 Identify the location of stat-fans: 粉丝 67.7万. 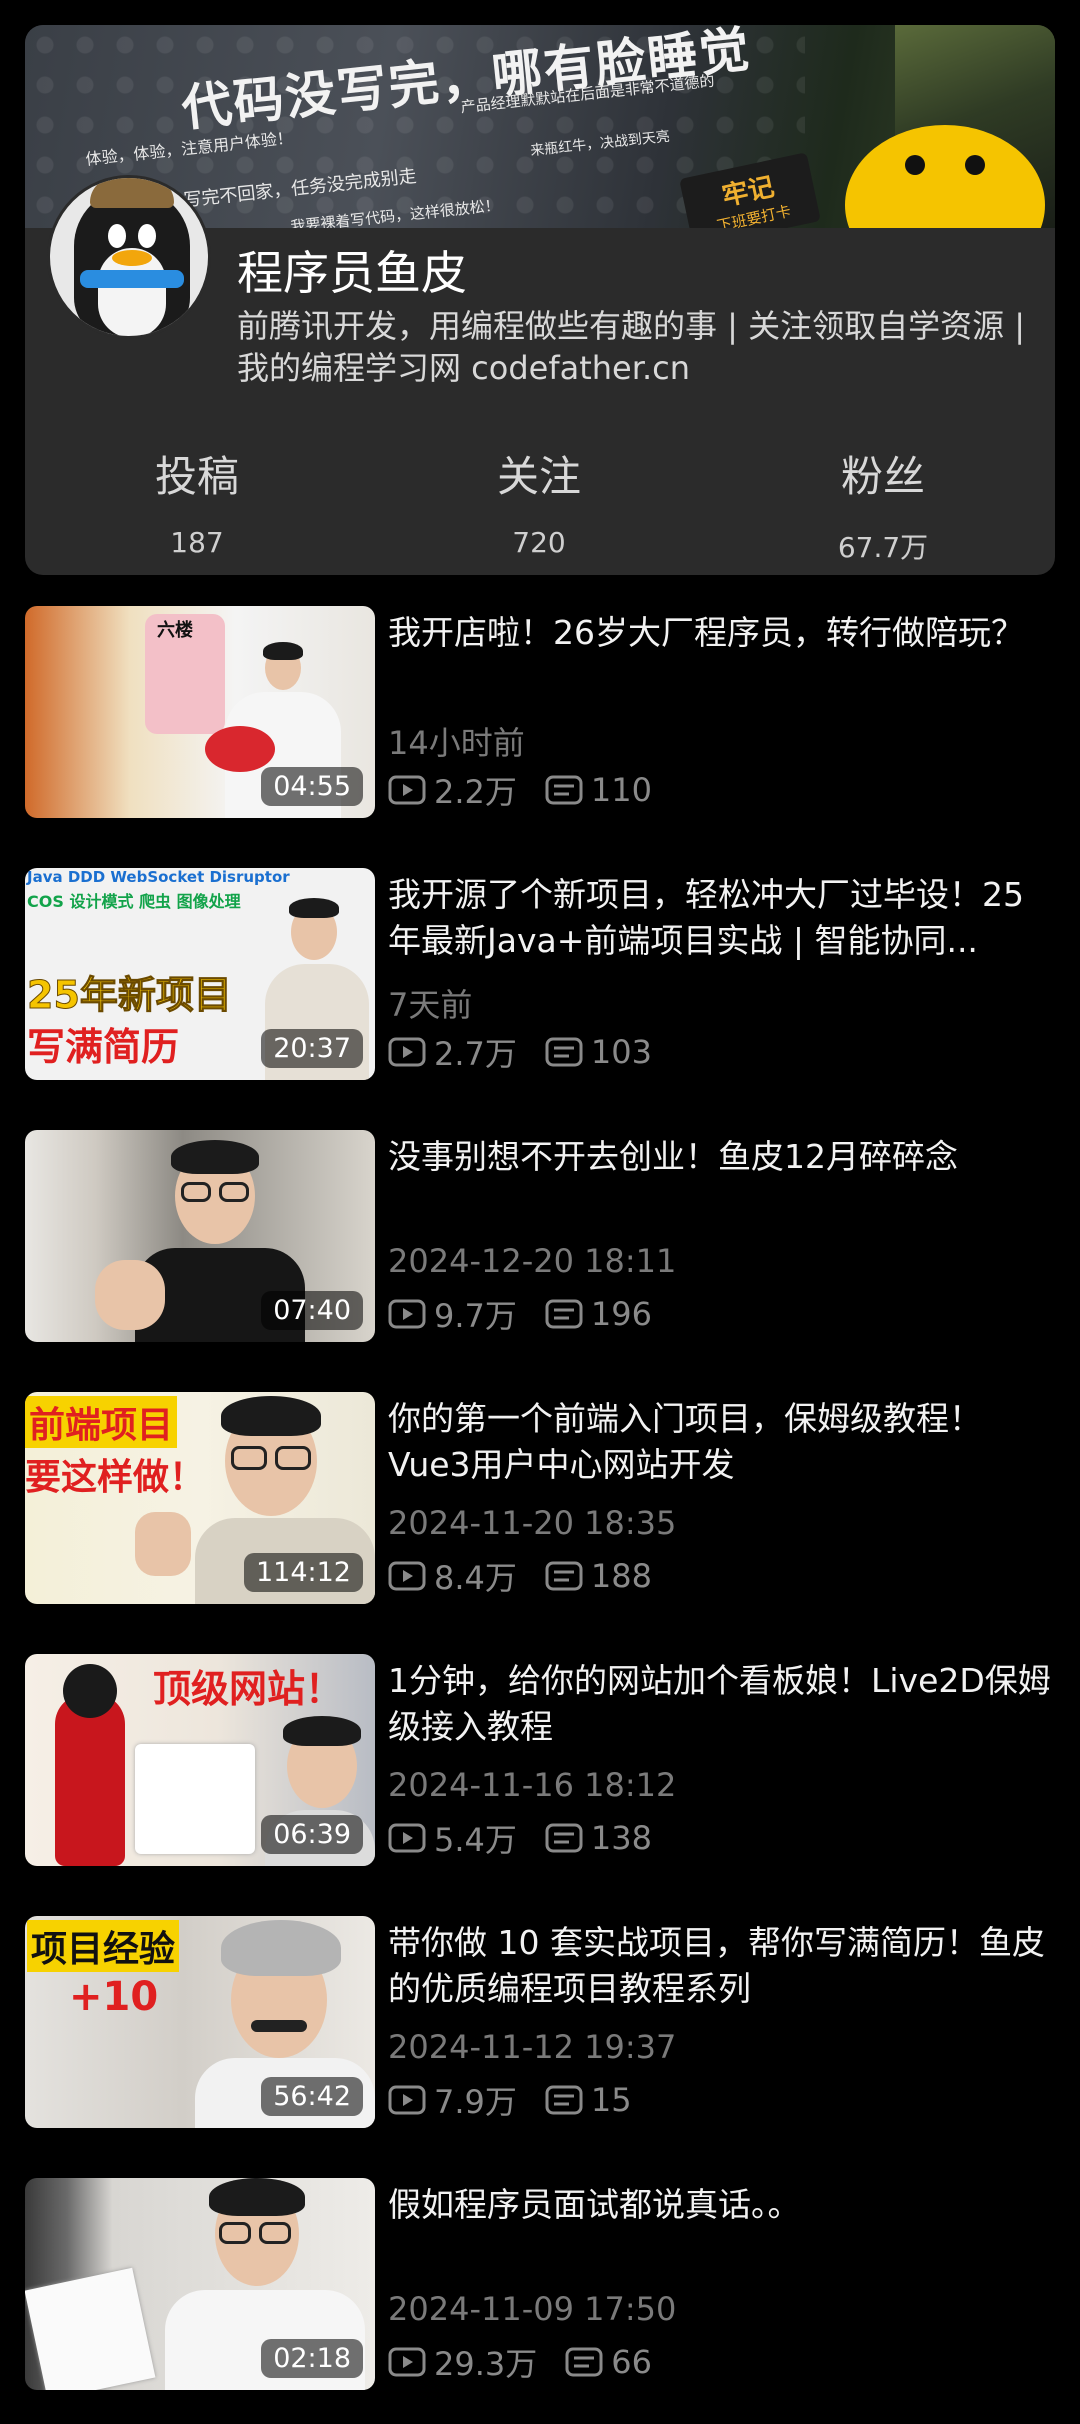
(883, 504).